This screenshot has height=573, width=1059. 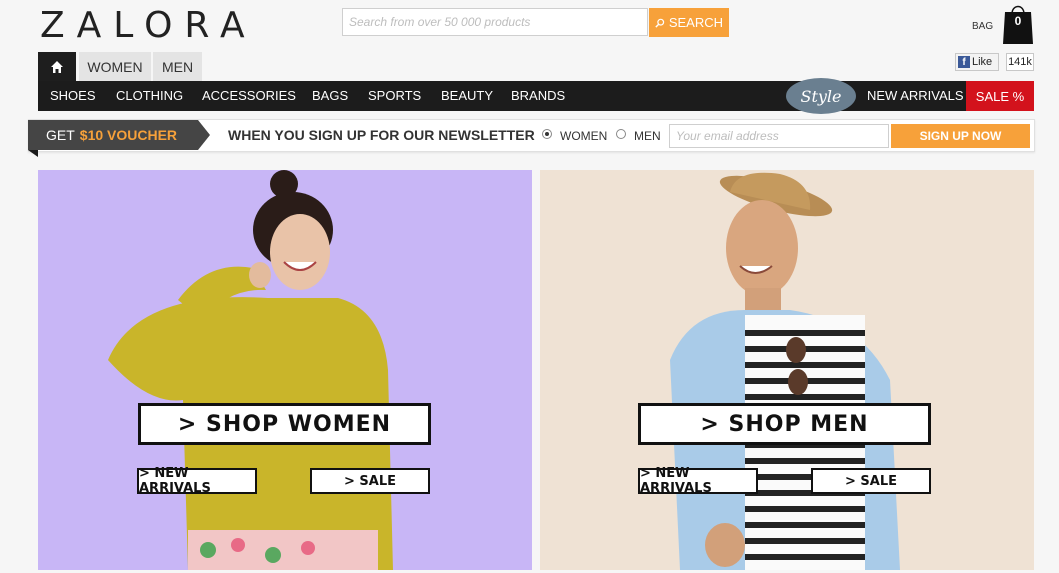 What do you see at coordinates (115, 66) in the screenshot?
I see `tab-women: WOMEN` at bounding box center [115, 66].